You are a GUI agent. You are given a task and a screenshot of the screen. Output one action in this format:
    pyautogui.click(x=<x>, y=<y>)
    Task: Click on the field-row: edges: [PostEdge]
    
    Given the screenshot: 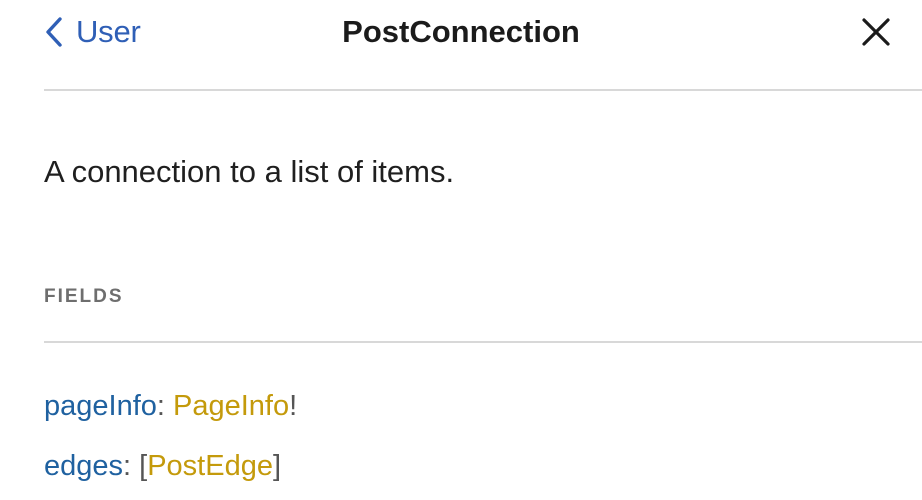 What is the action you would take?
    pyautogui.click(x=162, y=466)
    